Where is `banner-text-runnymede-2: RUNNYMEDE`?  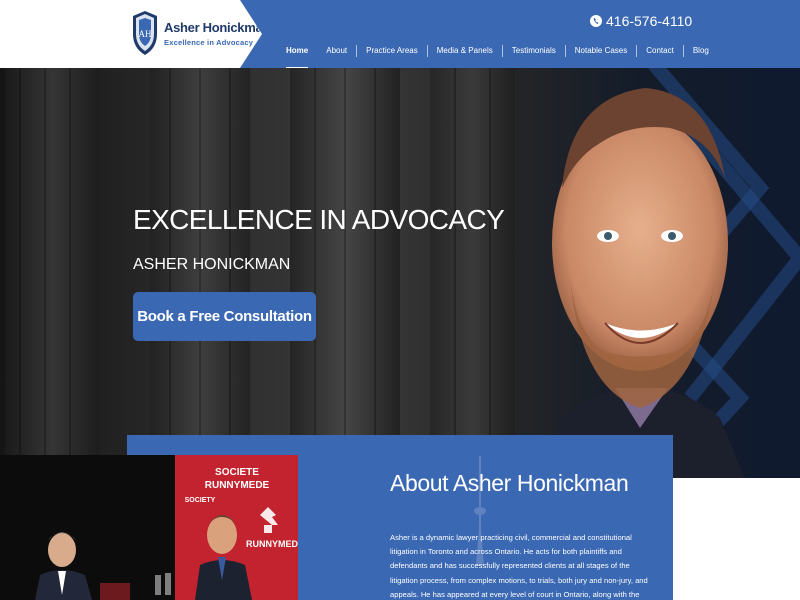 banner-text-runnymede-2: RUNNYMEDE is located at coordinates (272, 544).